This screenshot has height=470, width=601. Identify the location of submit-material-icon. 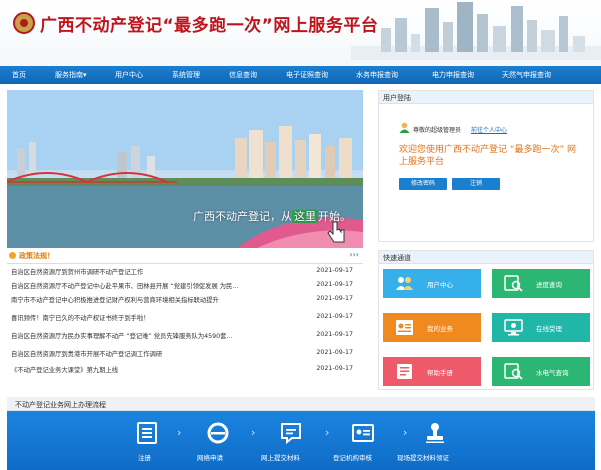
(291, 434).